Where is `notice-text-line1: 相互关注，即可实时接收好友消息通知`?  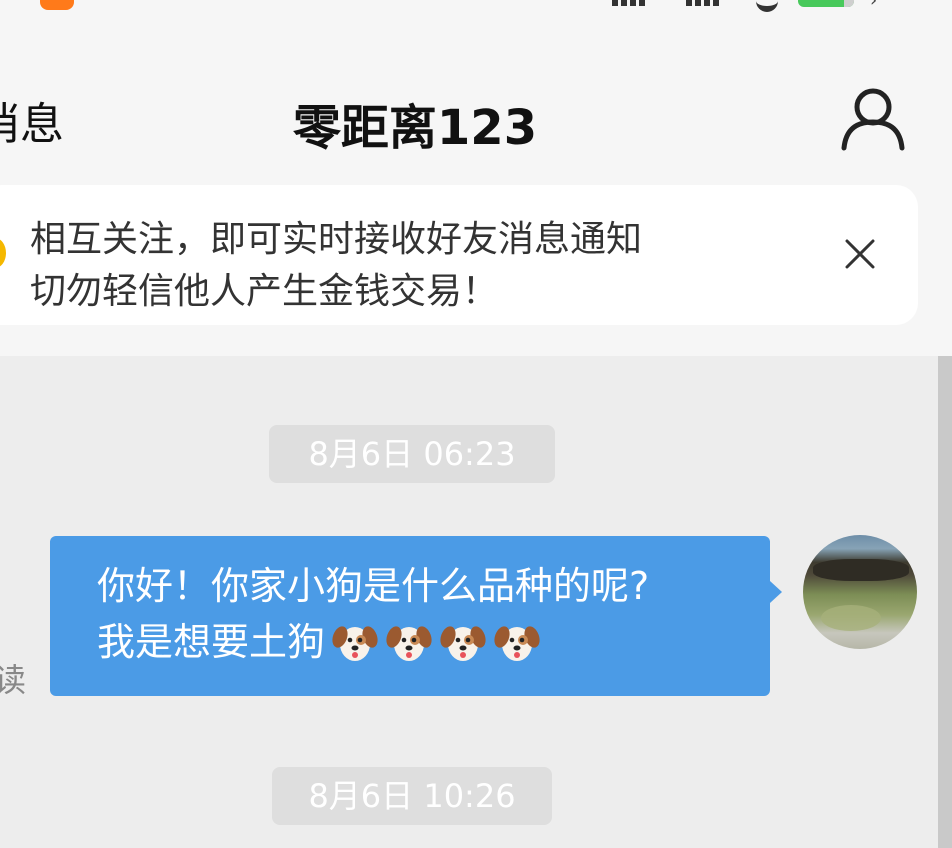 notice-text-line1: 相互关注，即可实时接收好友消息通知 is located at coordinates (336, 239).